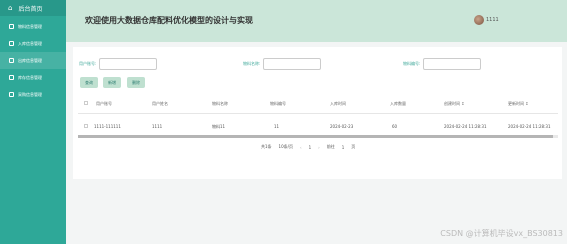 The image size is (567, 244). I want to click on pagination-total: 共1条, so click(266, 146).